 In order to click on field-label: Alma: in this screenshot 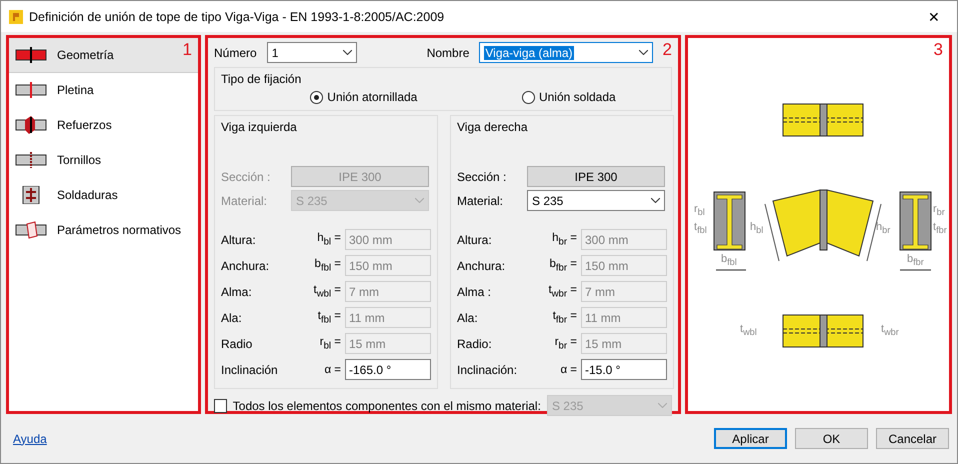, I will do `click(237, 291)`.